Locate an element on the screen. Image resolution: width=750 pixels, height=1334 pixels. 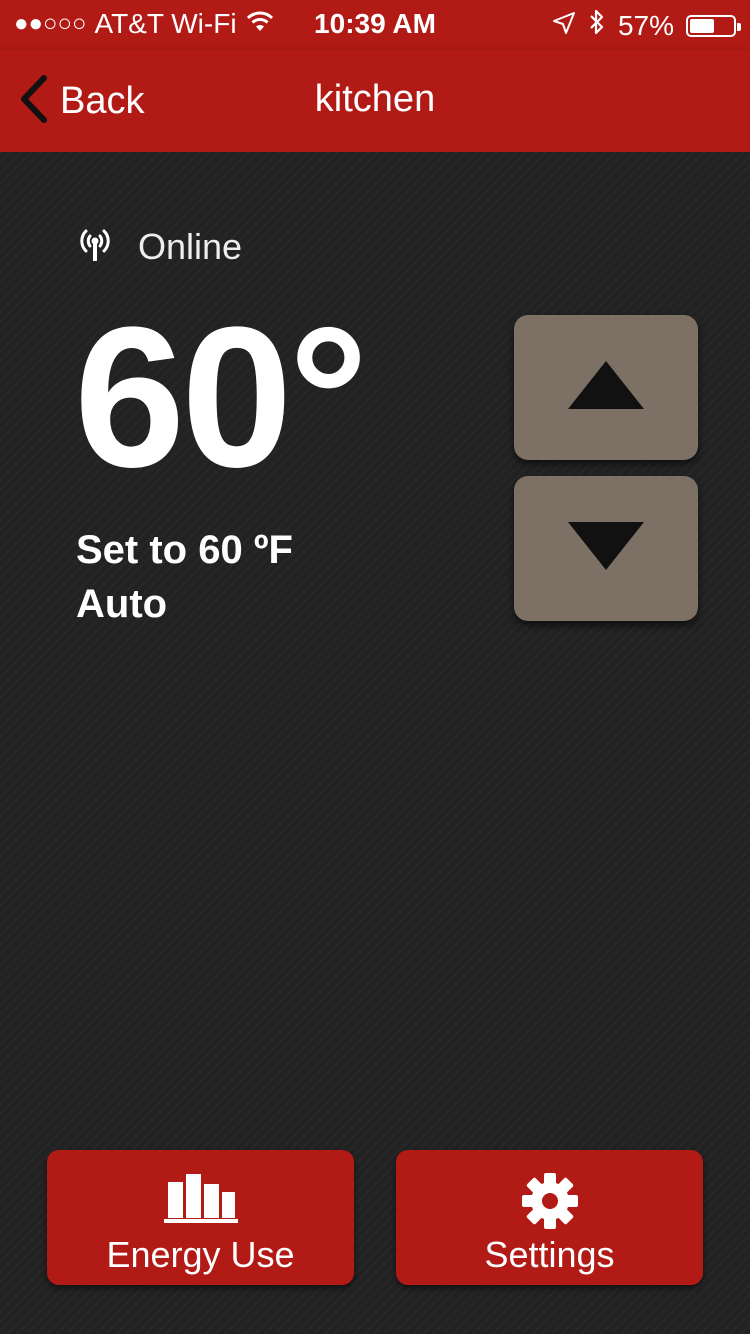
increase-temperature-button is located at coordinates (606, 387).